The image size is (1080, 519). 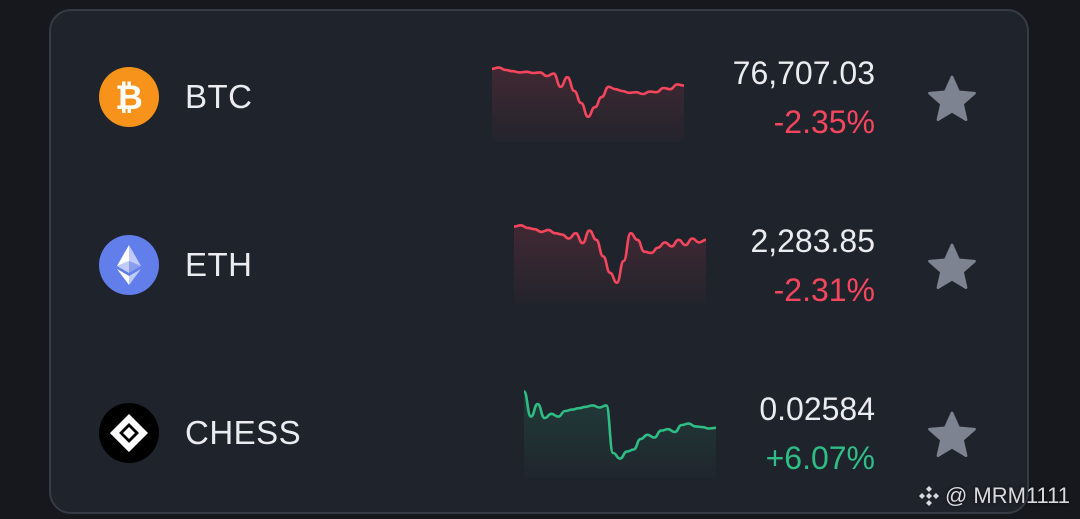 I want to click on coin-price: 76,707.03, so click(x=803, y=73).